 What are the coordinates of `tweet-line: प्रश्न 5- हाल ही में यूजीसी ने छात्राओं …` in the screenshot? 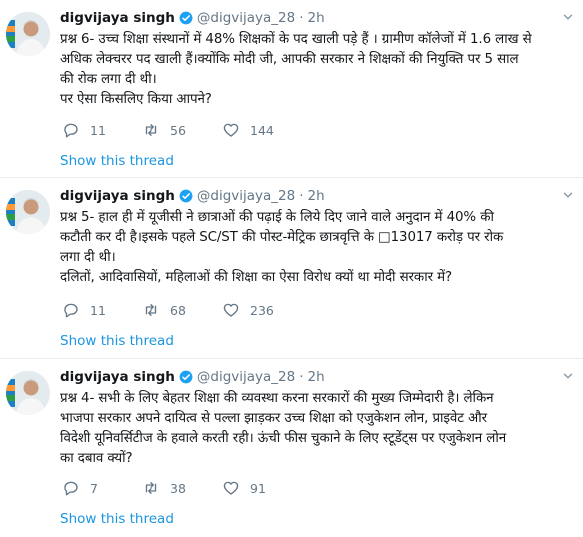 It's located at (277, 217).